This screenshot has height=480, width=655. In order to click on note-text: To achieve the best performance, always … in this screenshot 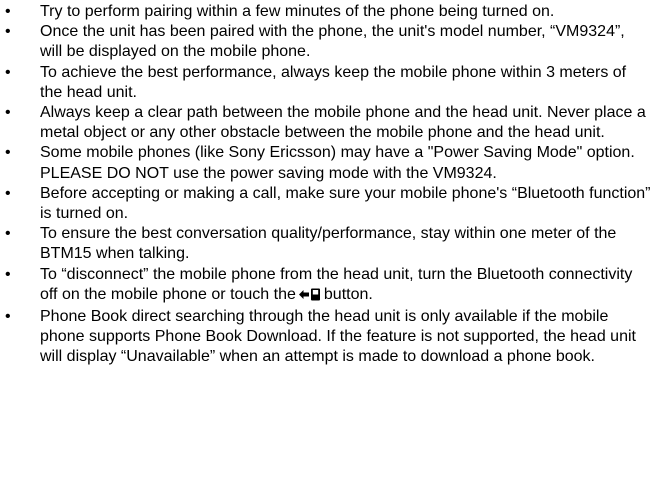, I will do `click(333, 82)`.